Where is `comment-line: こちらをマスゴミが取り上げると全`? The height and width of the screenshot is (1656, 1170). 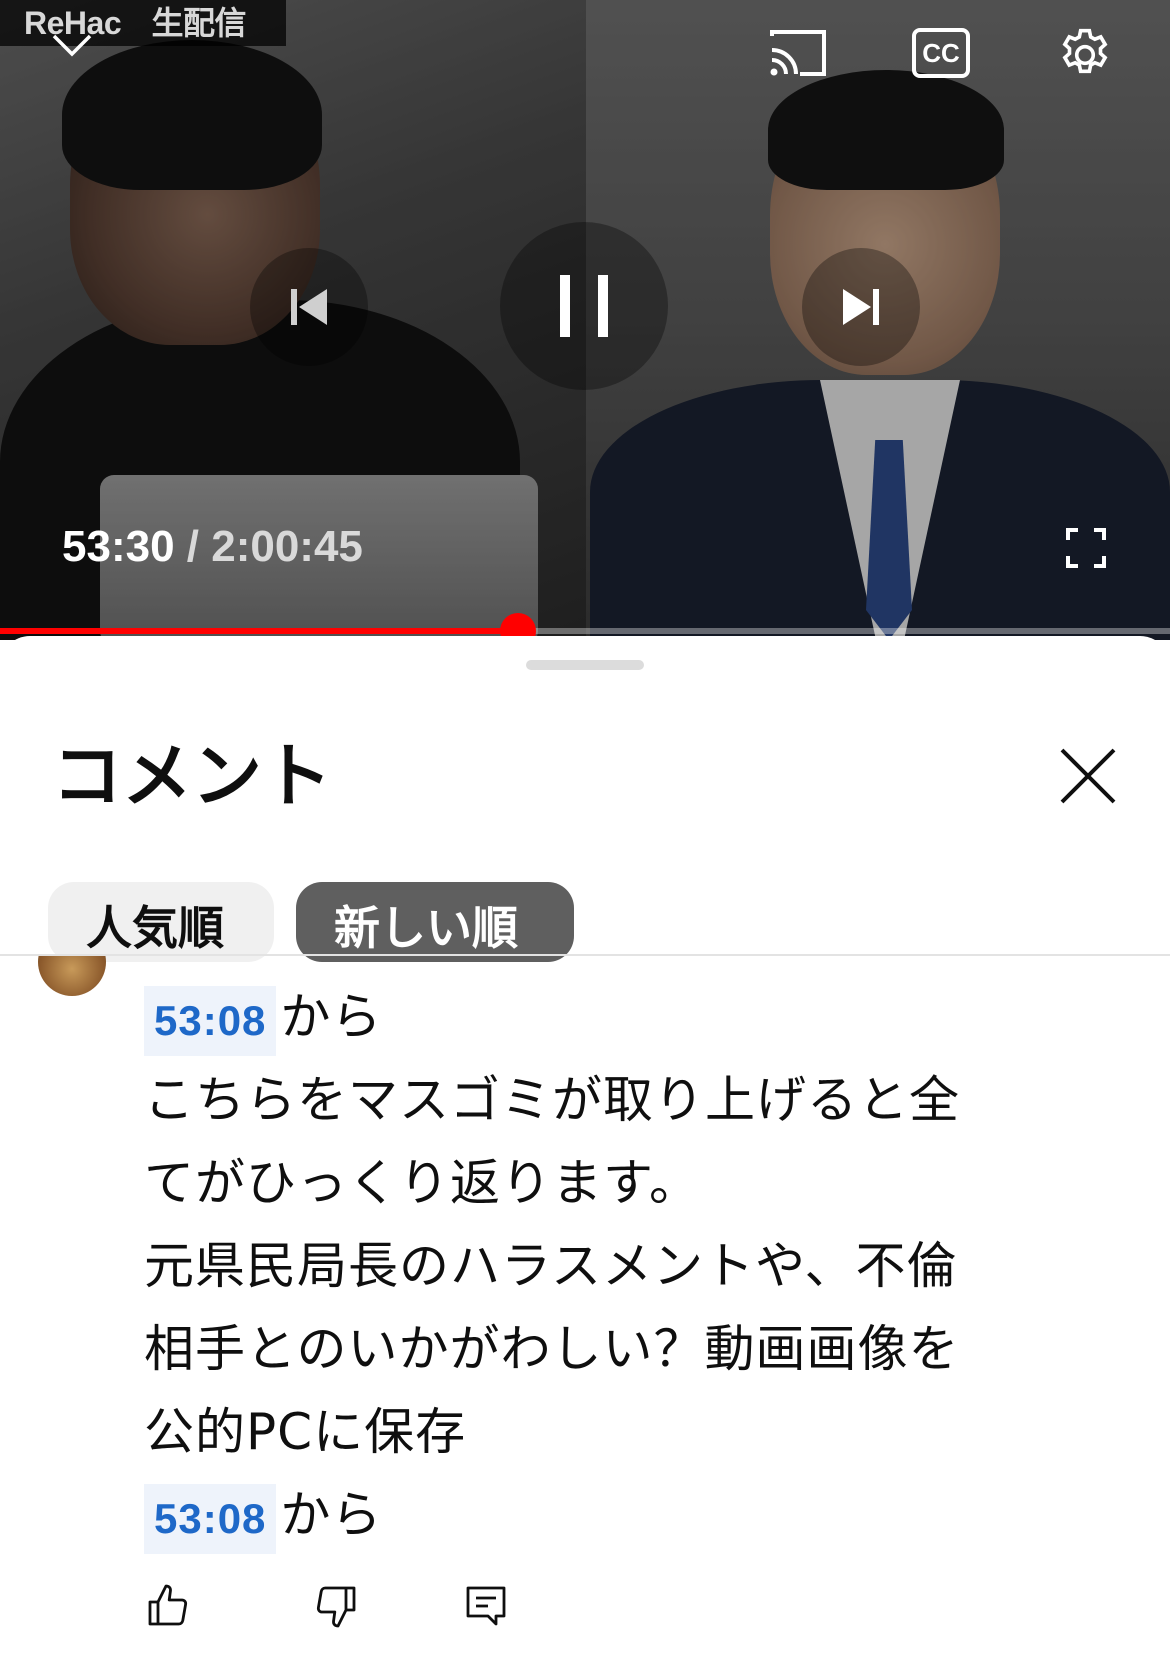 comment-line: こちらをマスゴミが取り上げると全 is located at coordinates (552, 1100).